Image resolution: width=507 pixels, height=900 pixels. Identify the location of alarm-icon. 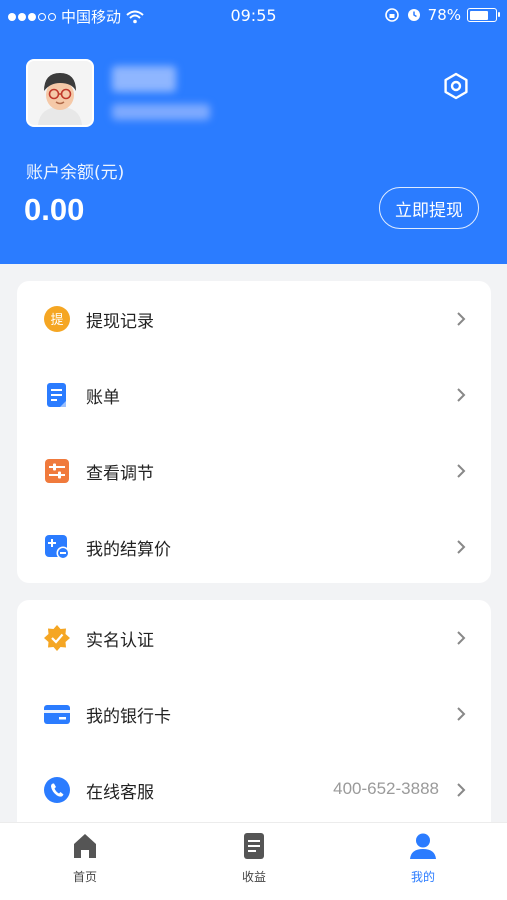
(413, 15).